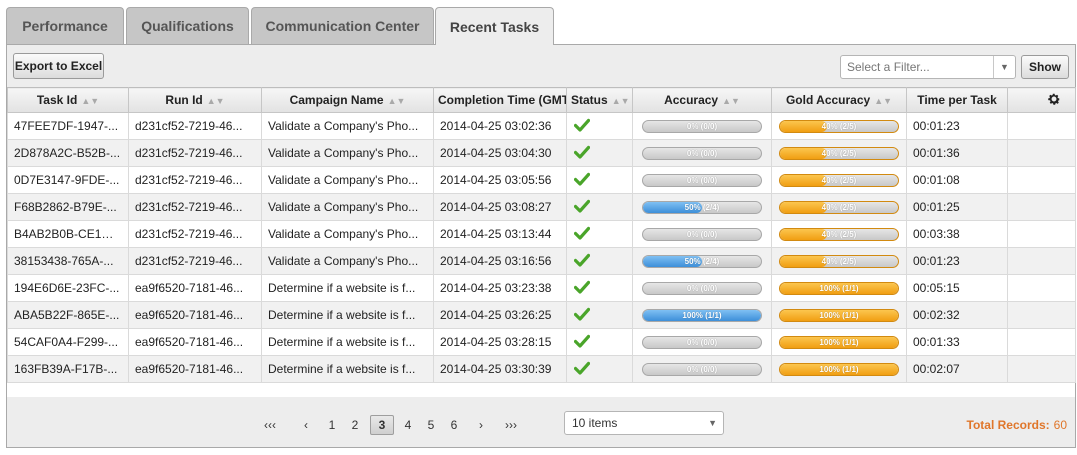 This screenshot has width=1077, height=455. I want to click on time-per-task-cell: 00:05:15, so click(957, 288).